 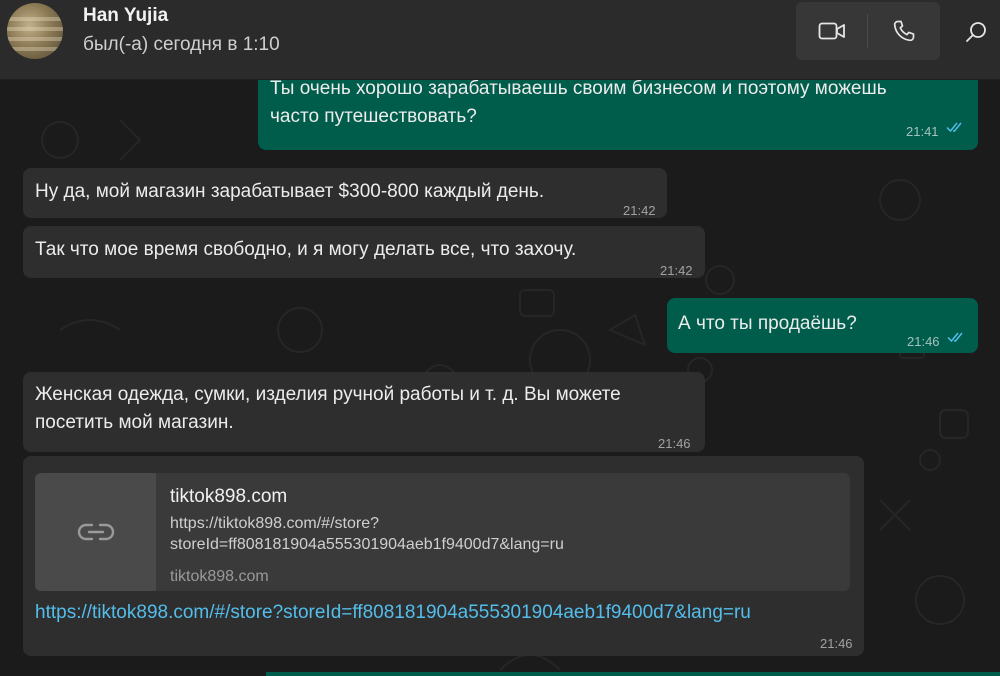 What do you see at coordinates (500, 40) in the screenshot?
I see `chat-header: Han Yujia был(-а) сегодня в 1:10` at bounding box center [500, 40].